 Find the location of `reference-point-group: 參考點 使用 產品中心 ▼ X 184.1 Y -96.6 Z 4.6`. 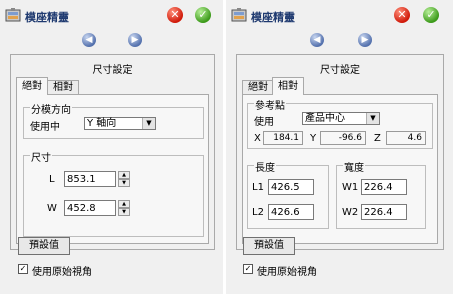

reference-point-group: 參考點 使用 產品中心 ▼ X 184.1 Y -96.6 Z 4.6 is located at coordinates (340, 123).